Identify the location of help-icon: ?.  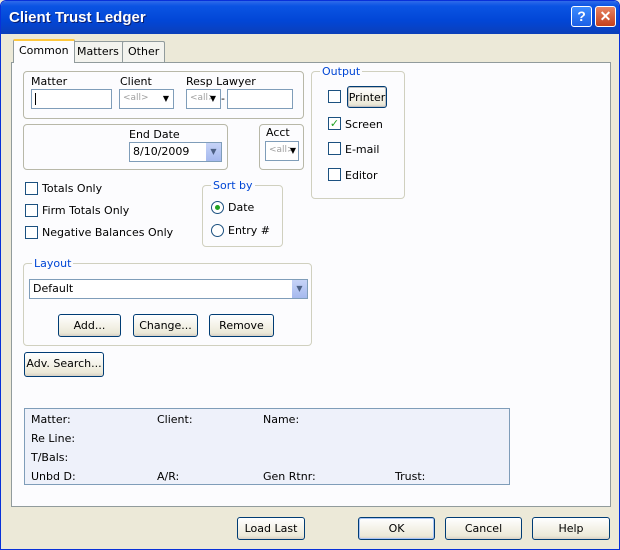
(581, 16).